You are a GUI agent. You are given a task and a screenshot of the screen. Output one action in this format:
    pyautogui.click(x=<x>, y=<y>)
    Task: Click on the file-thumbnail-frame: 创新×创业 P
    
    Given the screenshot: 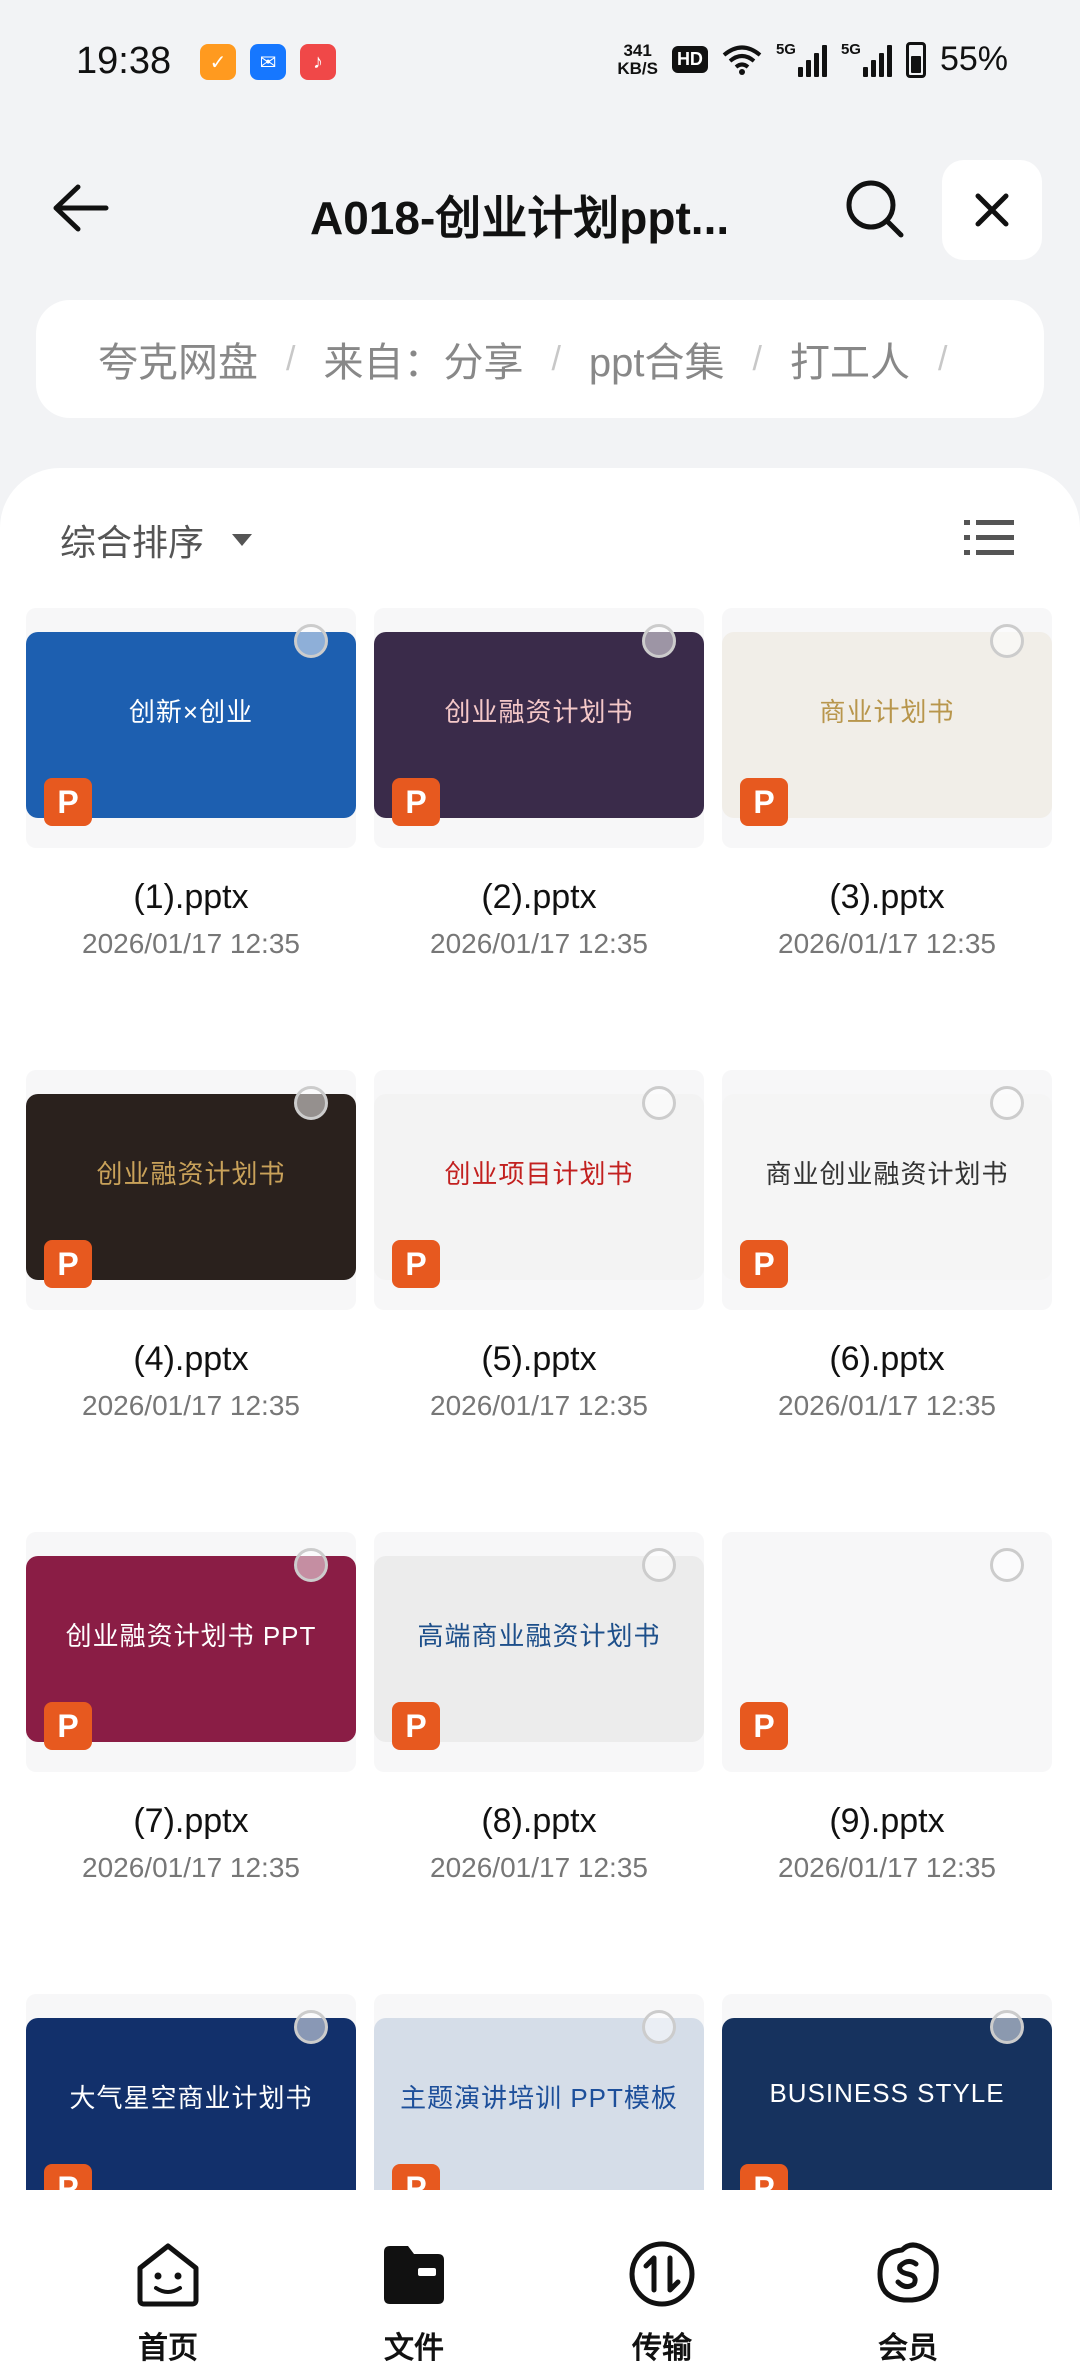 What is the action you would take?
    pyautogui.click(x=191, y=728)
    